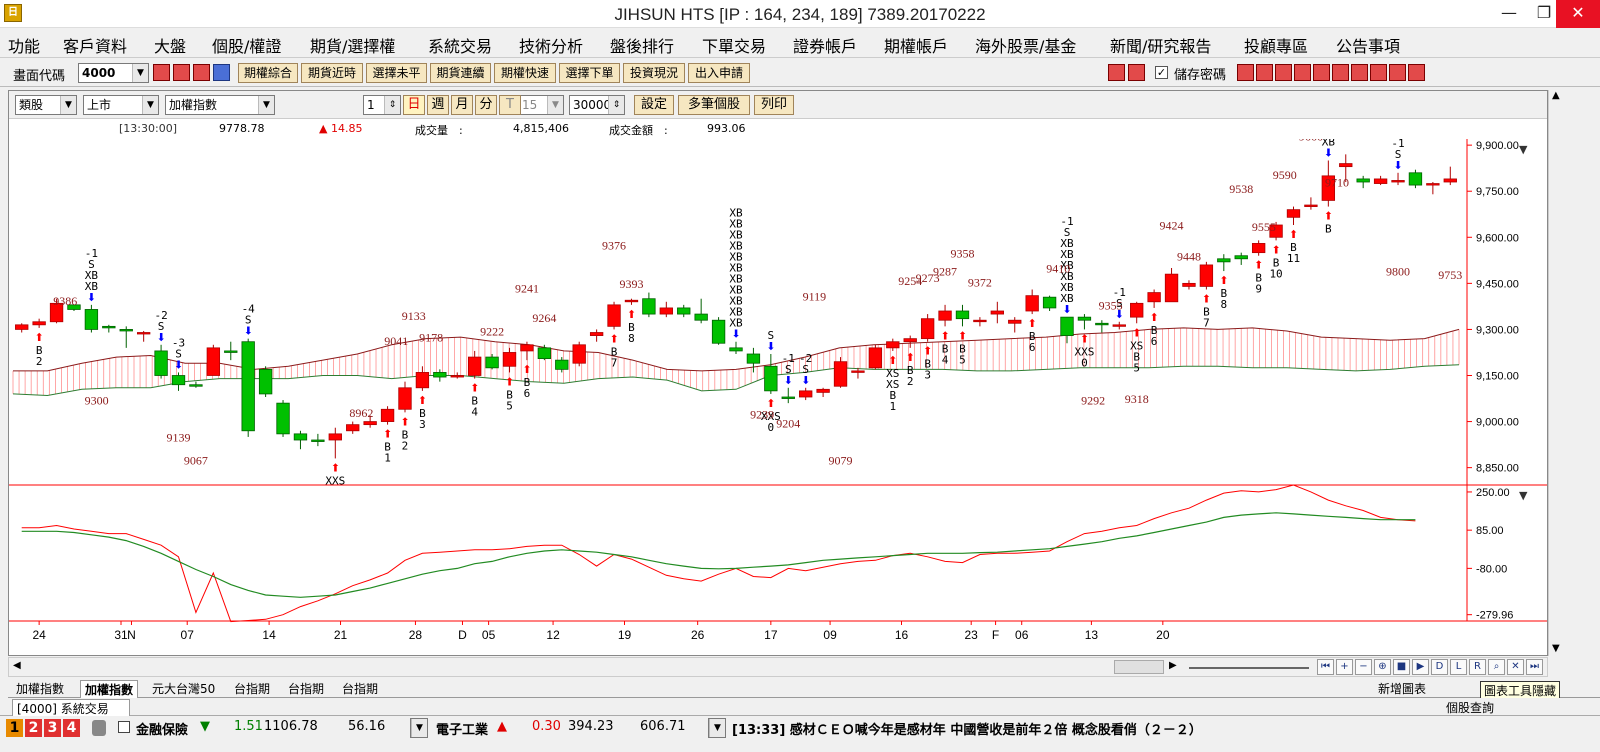  What do you see at coordinates (719, 73) in the screenshot?
I see `toolbar-button-7: 出入申請` at bounding box center [719, 73].